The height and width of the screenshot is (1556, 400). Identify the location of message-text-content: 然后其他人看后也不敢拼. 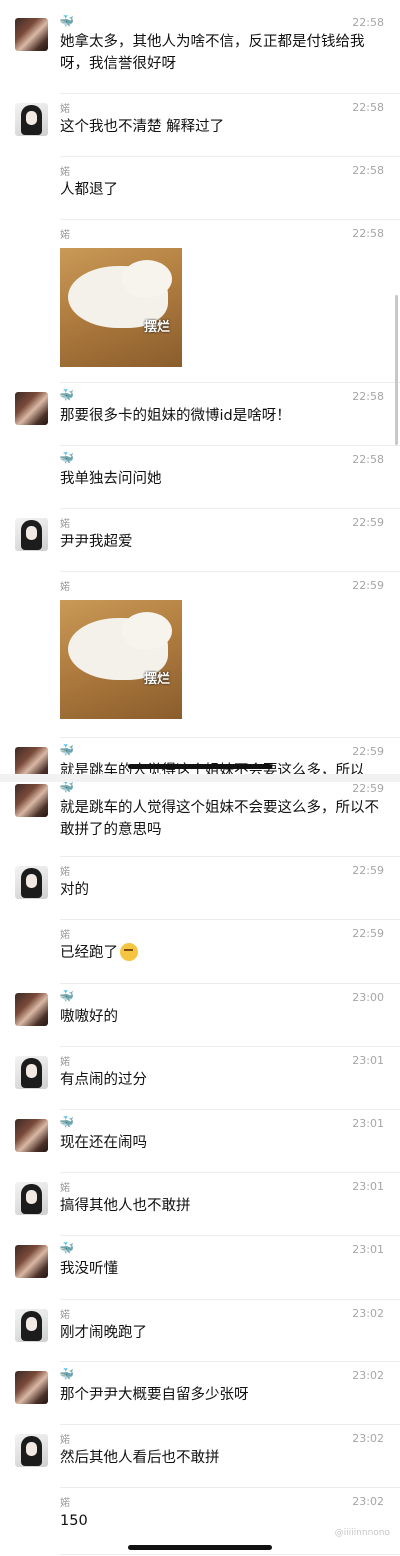
(140, 1458).